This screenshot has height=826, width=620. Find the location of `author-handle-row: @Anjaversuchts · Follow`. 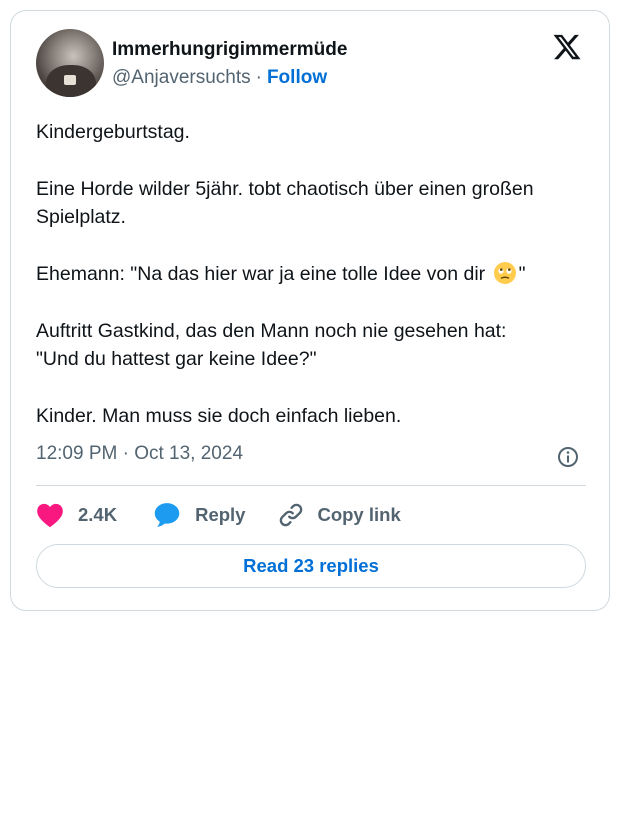

author-handle-row: @Anjaversuchts · Follow is located at coordinates (219, 78).